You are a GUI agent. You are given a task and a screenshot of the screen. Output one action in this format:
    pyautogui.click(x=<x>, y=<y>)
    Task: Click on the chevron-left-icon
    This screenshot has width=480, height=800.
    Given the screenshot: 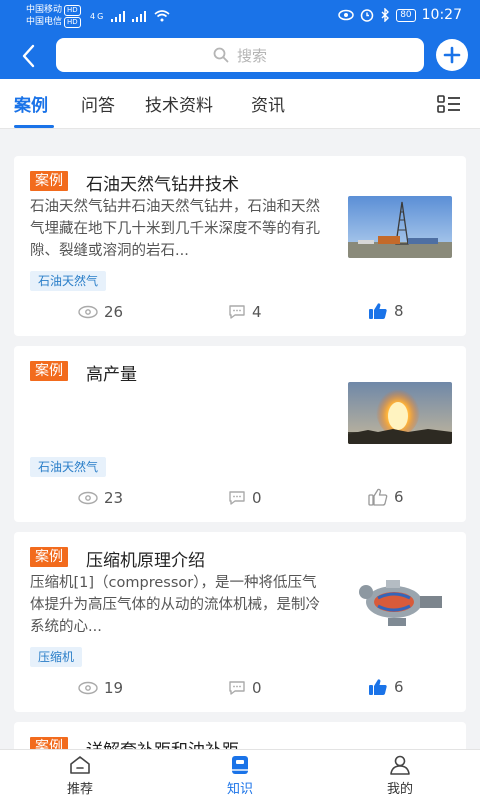 What is the action you would take?
    pyautogui.click(x=28, y=56)
    